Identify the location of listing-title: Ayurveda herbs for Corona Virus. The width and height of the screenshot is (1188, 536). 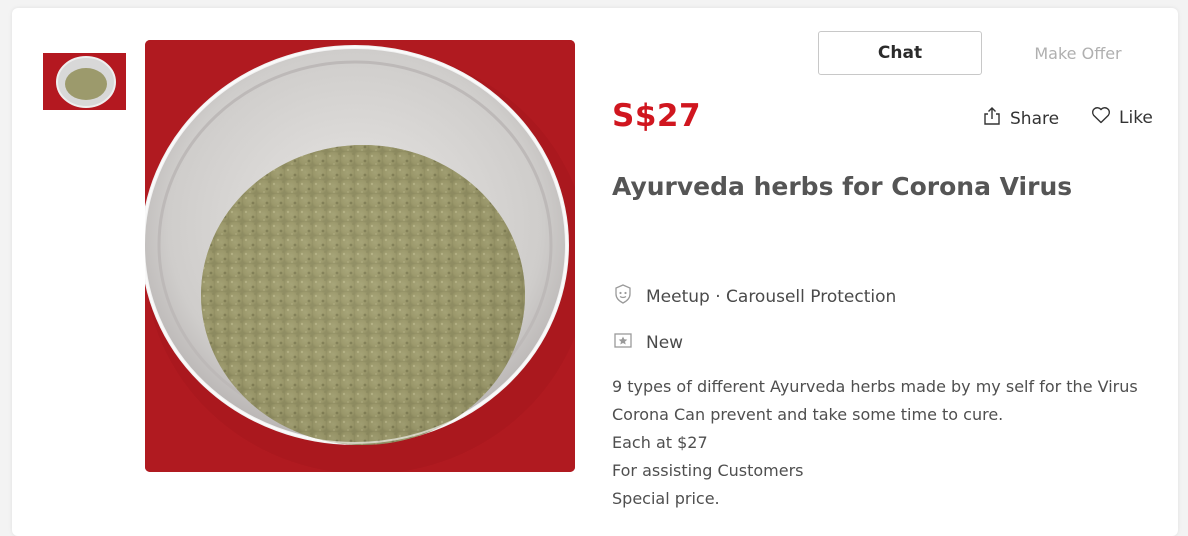
(842, 186).